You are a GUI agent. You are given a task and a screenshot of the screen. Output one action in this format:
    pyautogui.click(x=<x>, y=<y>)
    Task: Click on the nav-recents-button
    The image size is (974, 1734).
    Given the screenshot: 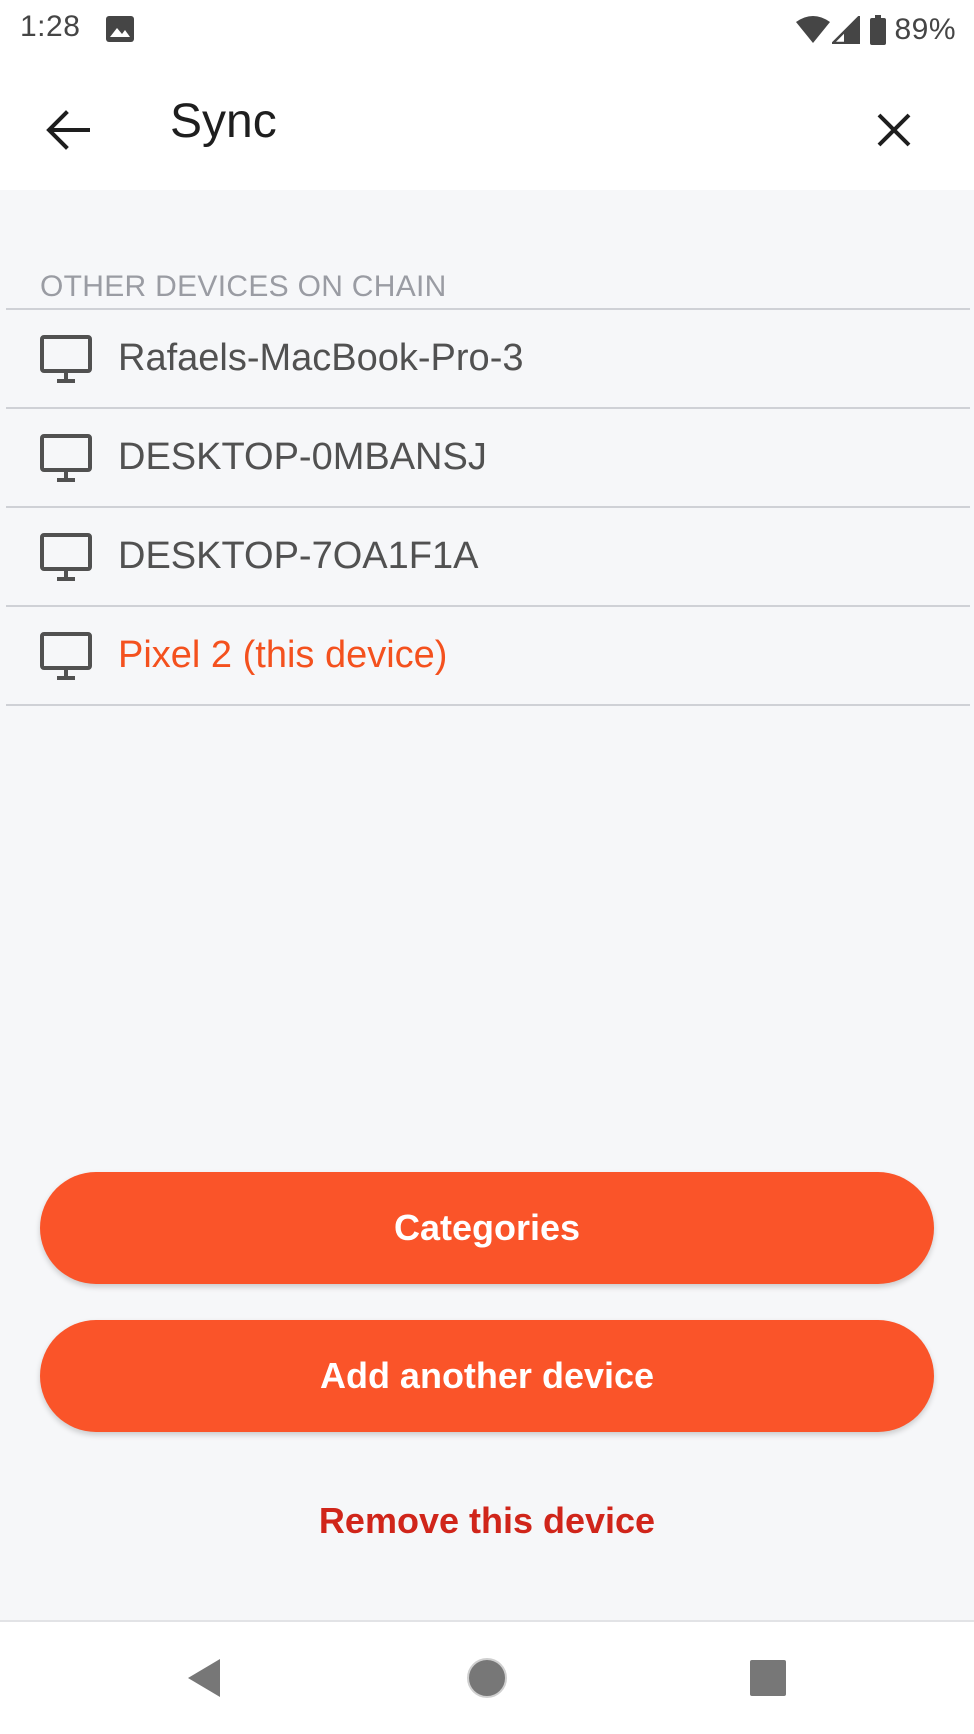 What is the action you would take?
    pyautogui.click(x=768, y=1680)
    